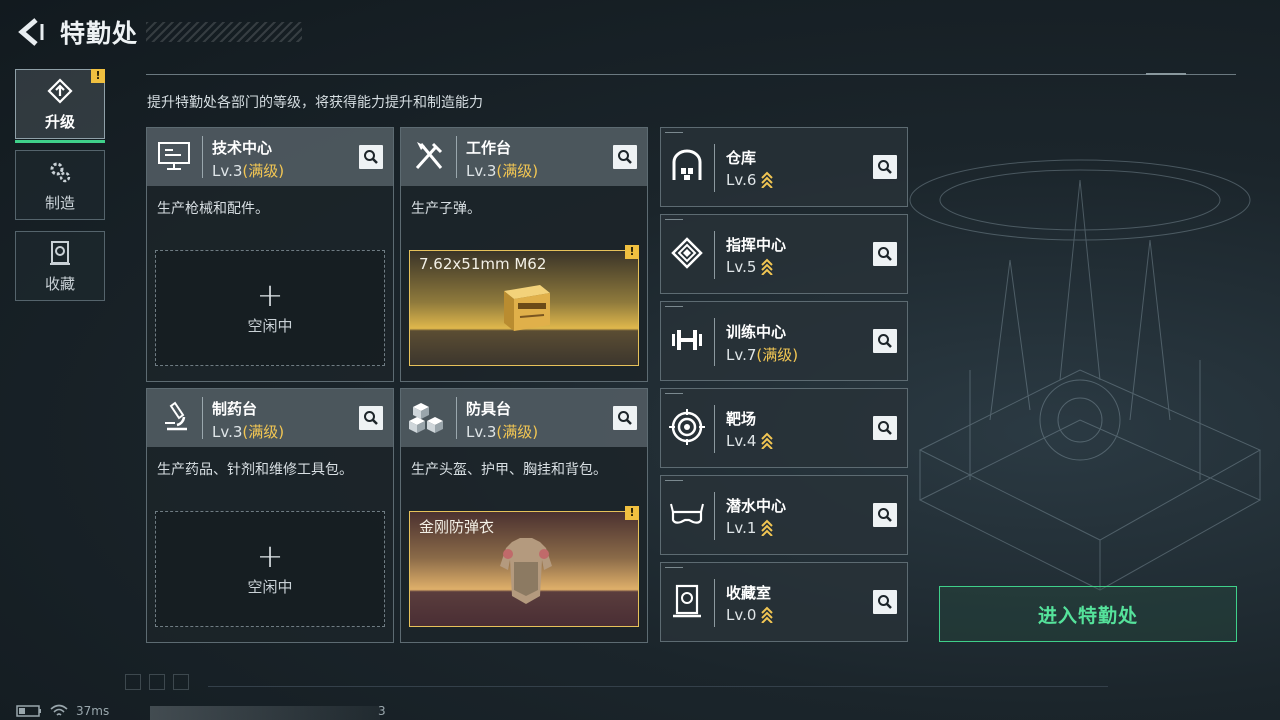 The width and height of the screenshot is (1280, 720). What do you see at coordinates (446, 209) in the screenshot?
I see `card-description: 生产子弹。` at bounding box center [446, 209].